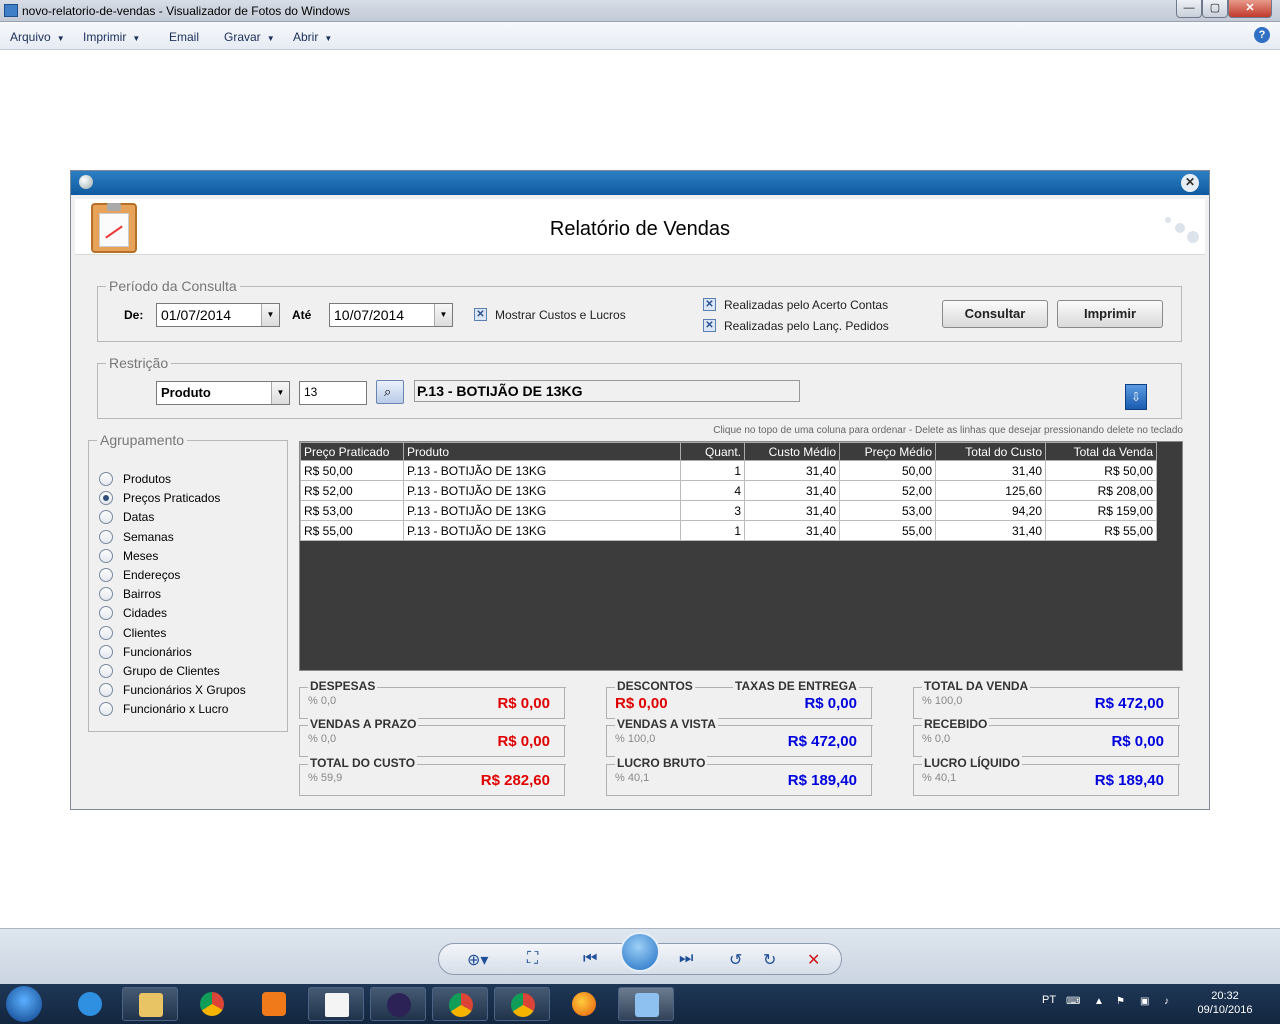  What do you see at coordinates (1101, 451) in the screenshot?
I see `column-header: Total da Venda` at bounding box center [1101, 451].